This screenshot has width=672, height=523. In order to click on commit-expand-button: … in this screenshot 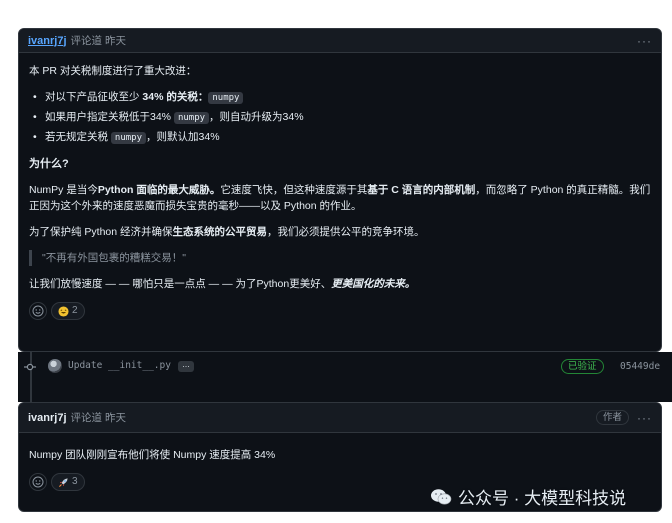, I will do `click(186, 366)`.